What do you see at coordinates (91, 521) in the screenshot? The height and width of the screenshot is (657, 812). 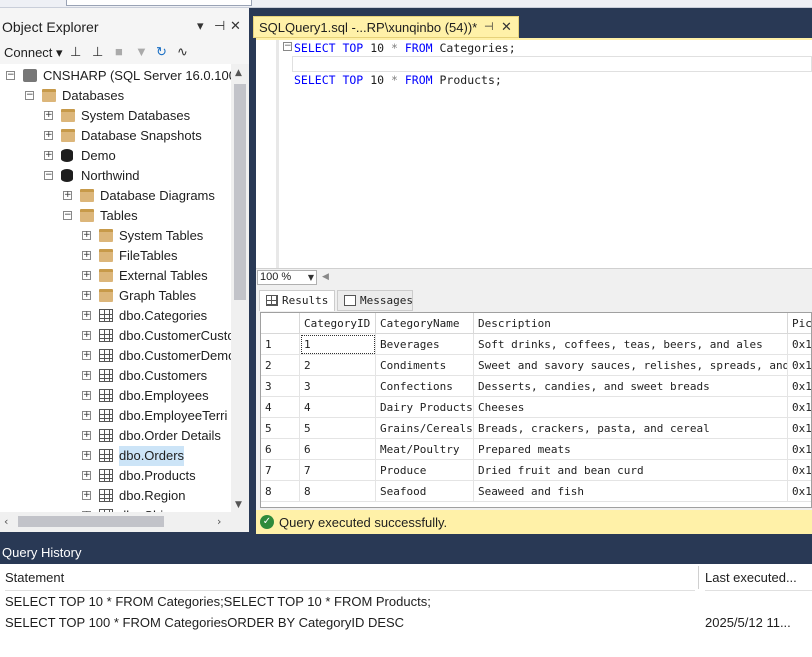 I see `scroll-thumb-horizontal` at bounding box center [91, 521].